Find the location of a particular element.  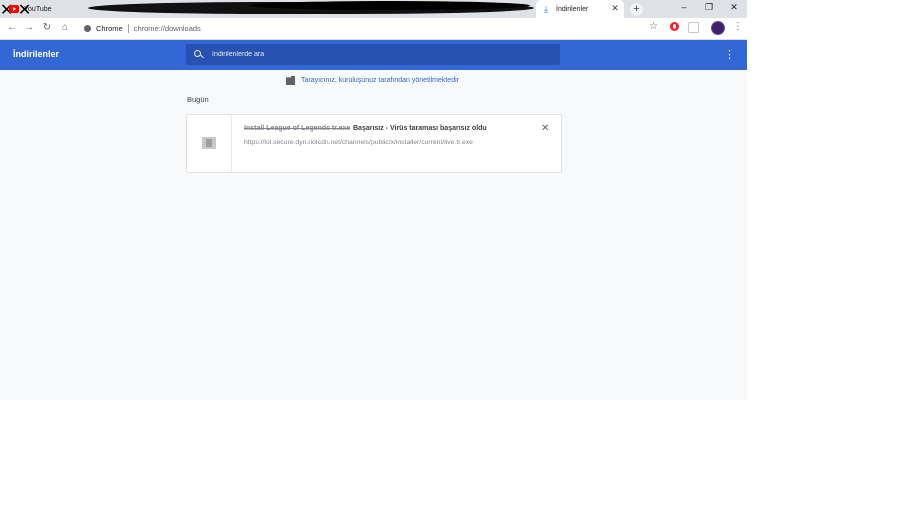

back-icon: ← is located at coordinates (12, 28).